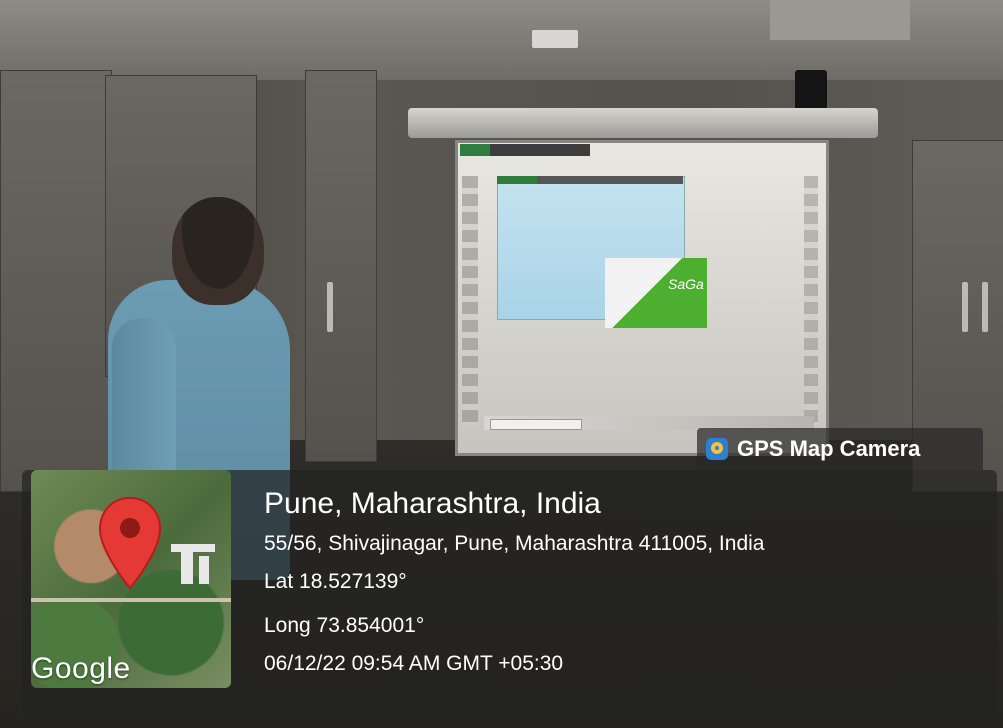  Describe the element at coordinates (81, 668) in the screenshot. I see `google-attribution: Google` at that location.